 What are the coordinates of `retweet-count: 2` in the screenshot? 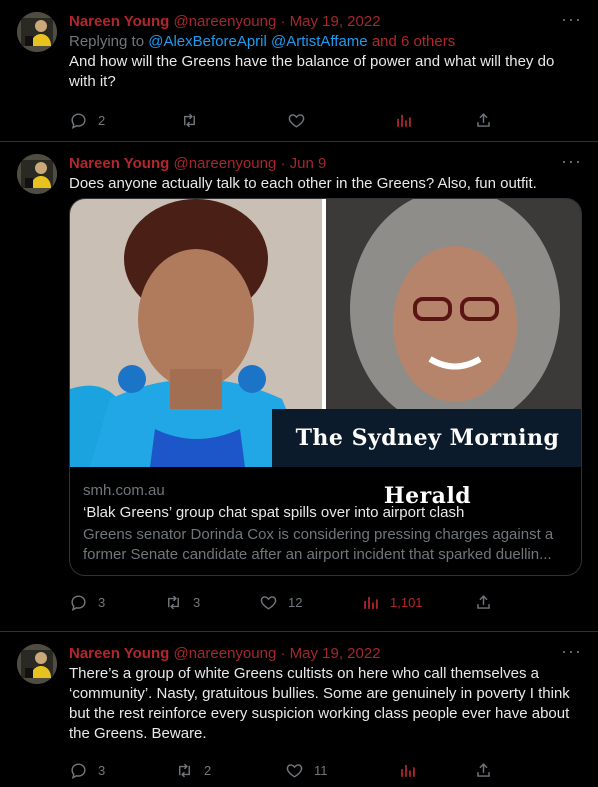 It's located at (208, 770).